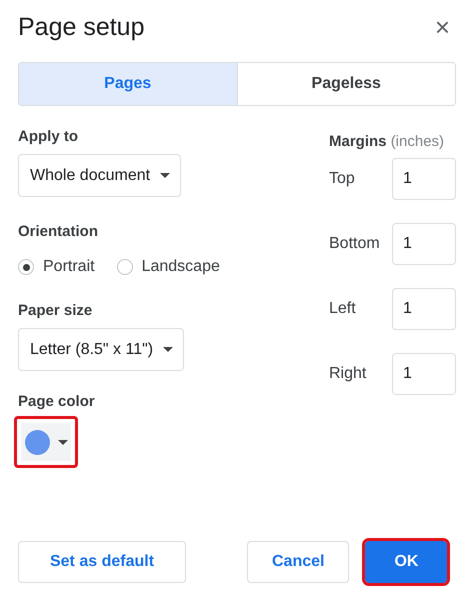  Describe the element at coordinates (442, 27) in the screenshot. I see `close-button: ×` at that location.